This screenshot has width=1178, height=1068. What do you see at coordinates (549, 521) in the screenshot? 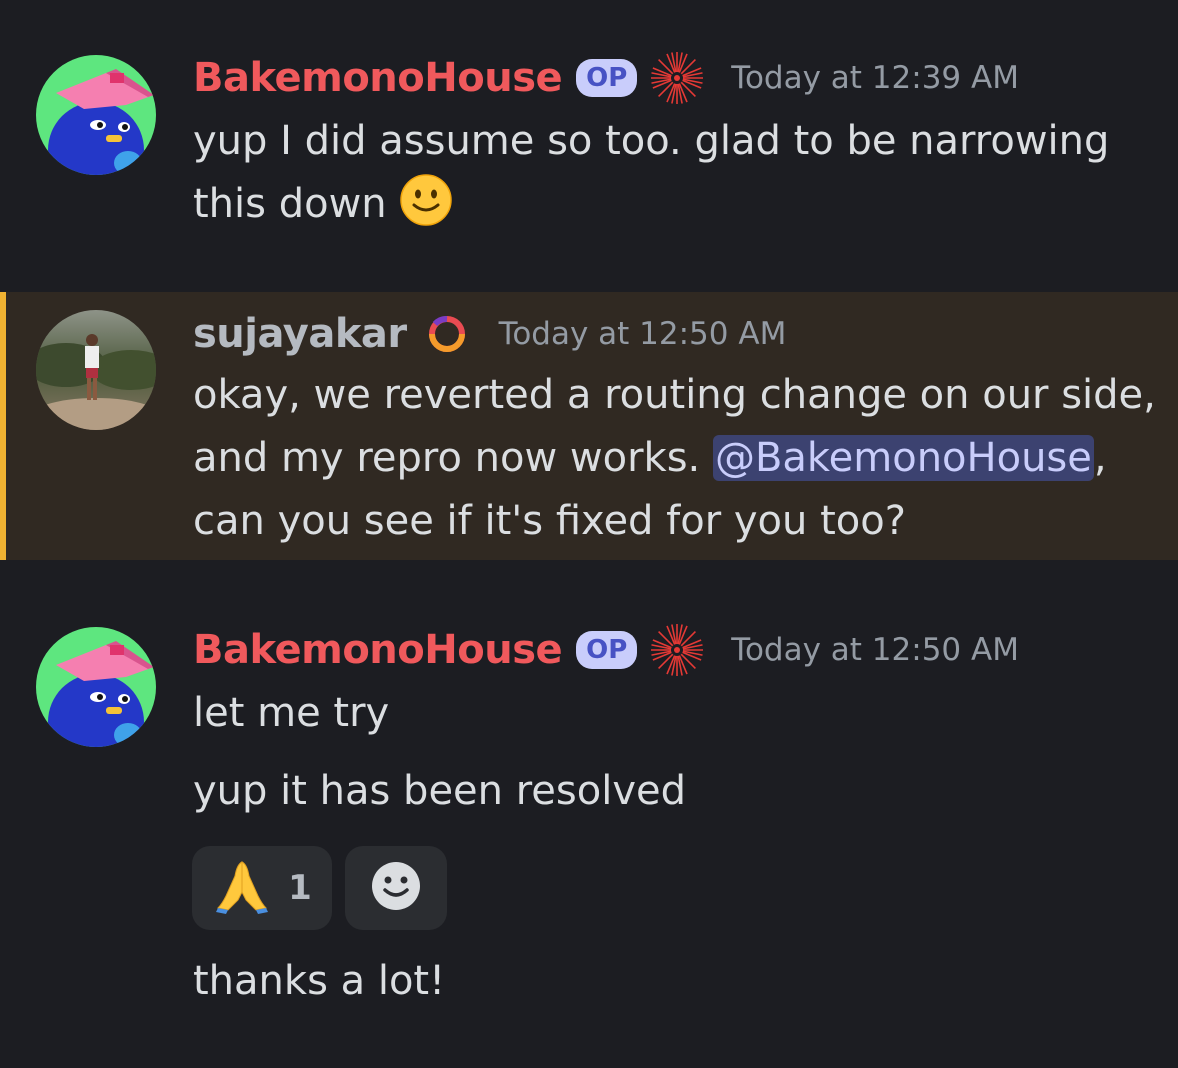
I see `message-line: can you see if it's fixed for you too?` at bounding box center [549, 521].